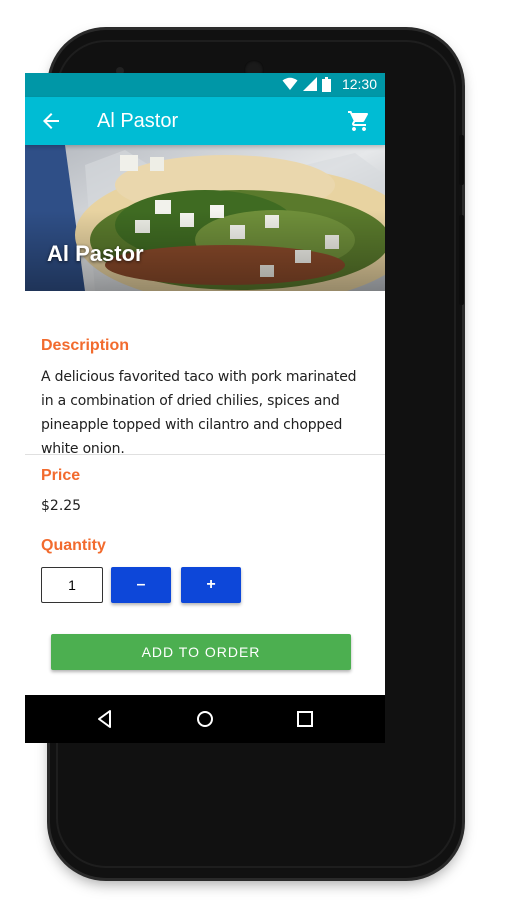 This screenshot has width=505, height=901. Describe the element at coordinates (141, 585) in the screenshot. I see `decrement-button: –` at that location.